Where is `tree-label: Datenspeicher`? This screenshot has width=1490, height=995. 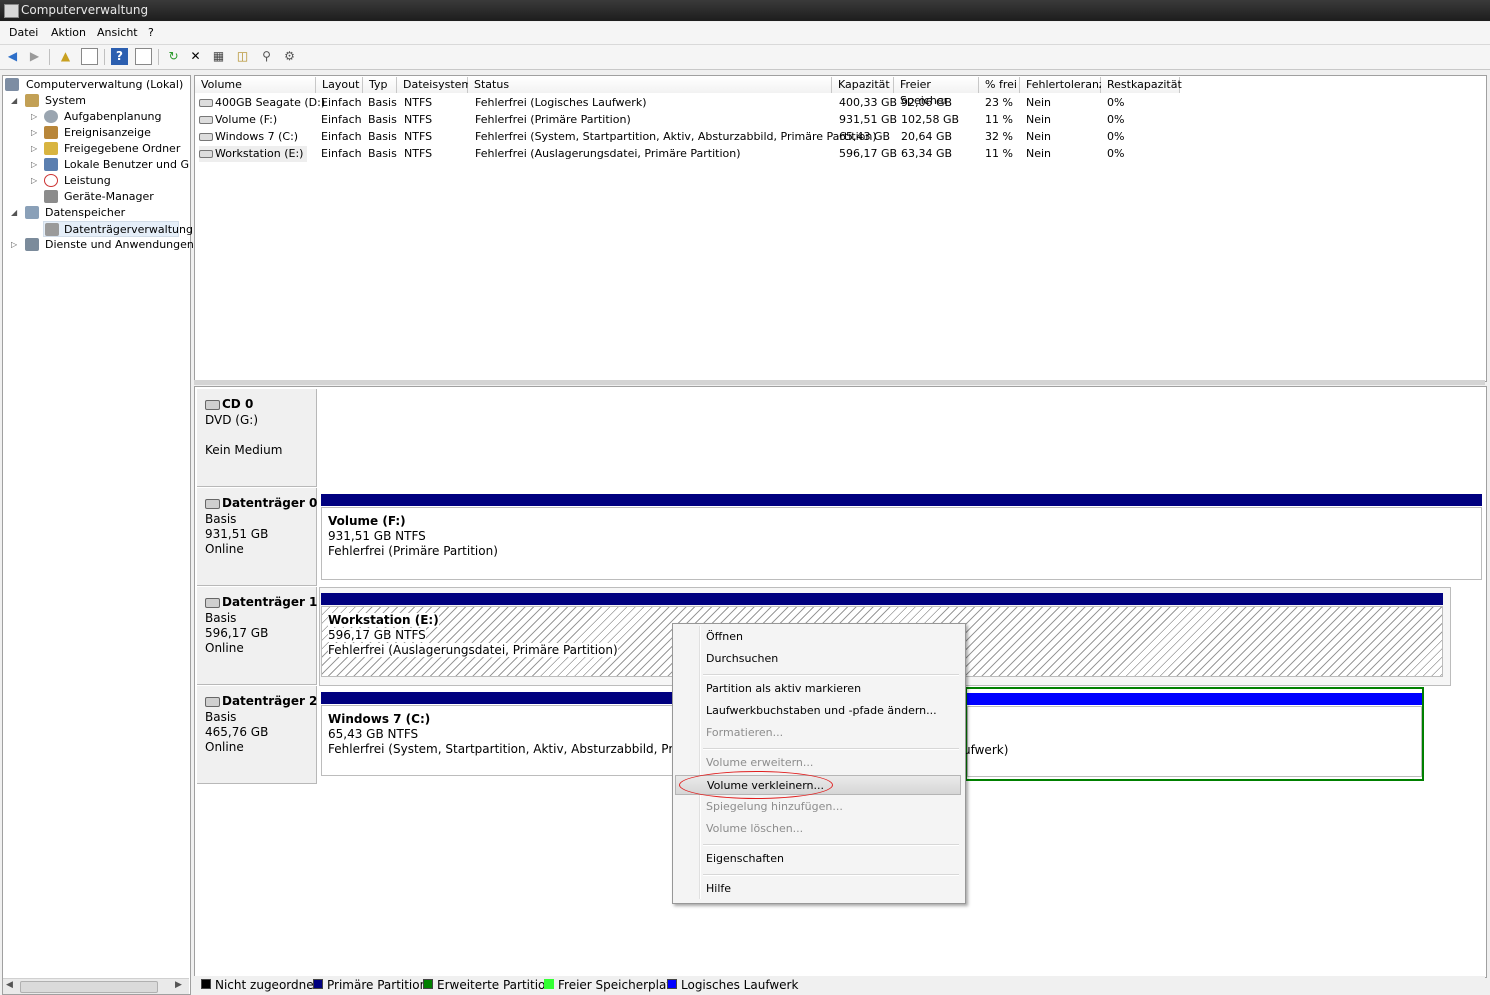
tree-label: Datenspeicher is located at coordinates (85, 212).